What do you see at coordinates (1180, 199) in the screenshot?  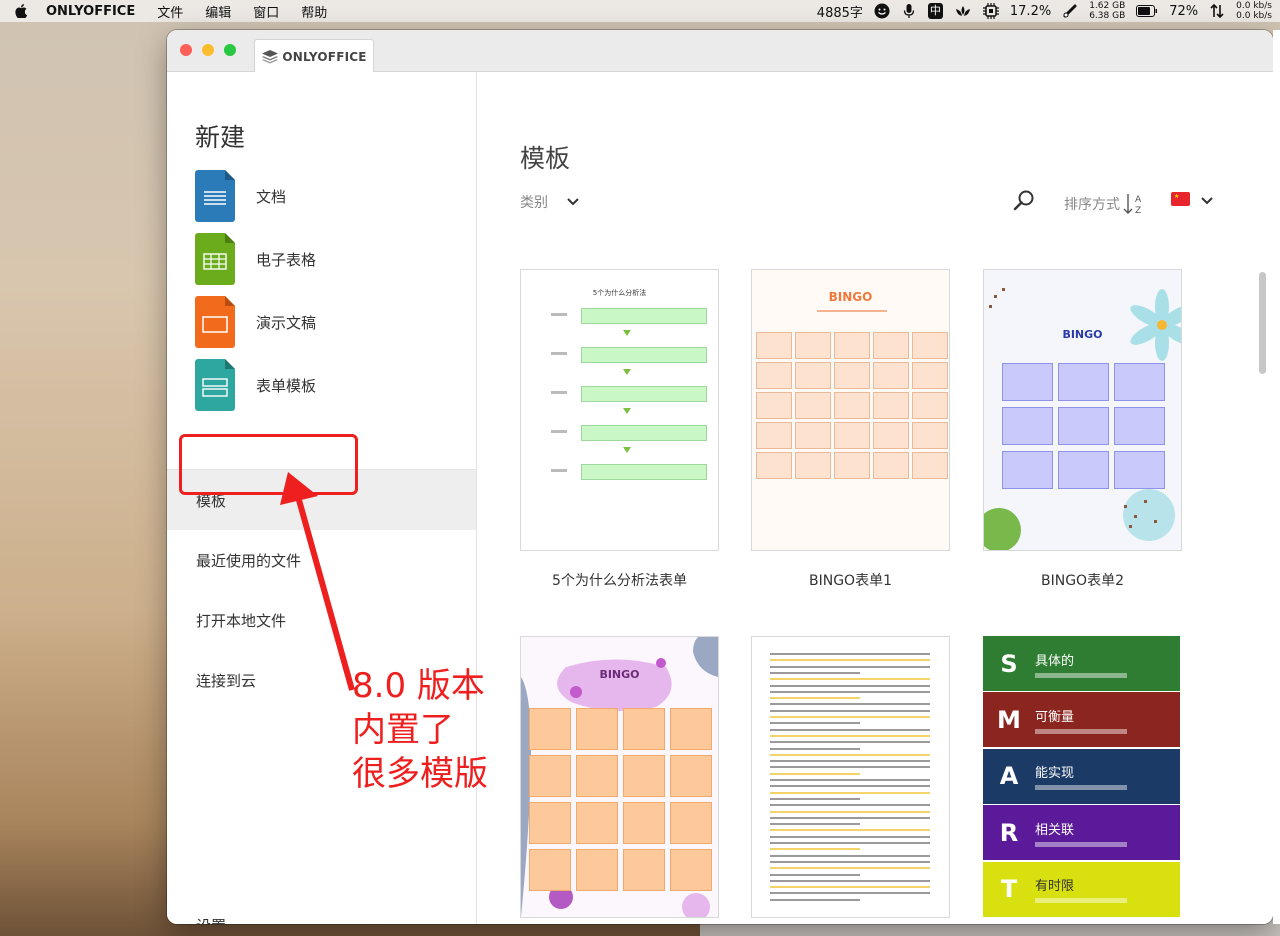 I see `language-flag-icon: ★` at bounding box center [1180, 199].